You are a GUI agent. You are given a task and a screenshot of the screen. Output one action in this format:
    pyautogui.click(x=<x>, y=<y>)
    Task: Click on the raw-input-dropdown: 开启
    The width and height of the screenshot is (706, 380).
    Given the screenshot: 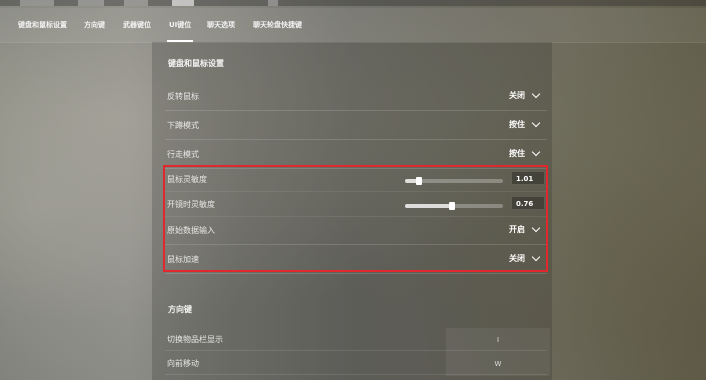 What is the action you would take?
    pyautogui.click(x=525, y=229)
    